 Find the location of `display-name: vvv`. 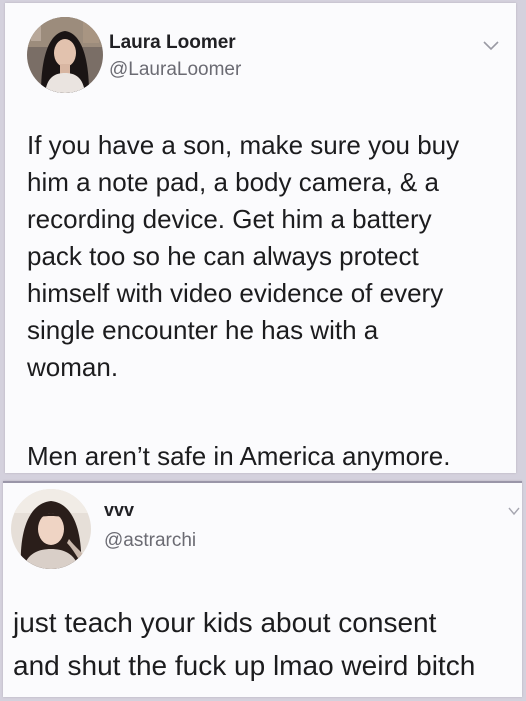

display-name: vvv is located at coordinates (119, 510).